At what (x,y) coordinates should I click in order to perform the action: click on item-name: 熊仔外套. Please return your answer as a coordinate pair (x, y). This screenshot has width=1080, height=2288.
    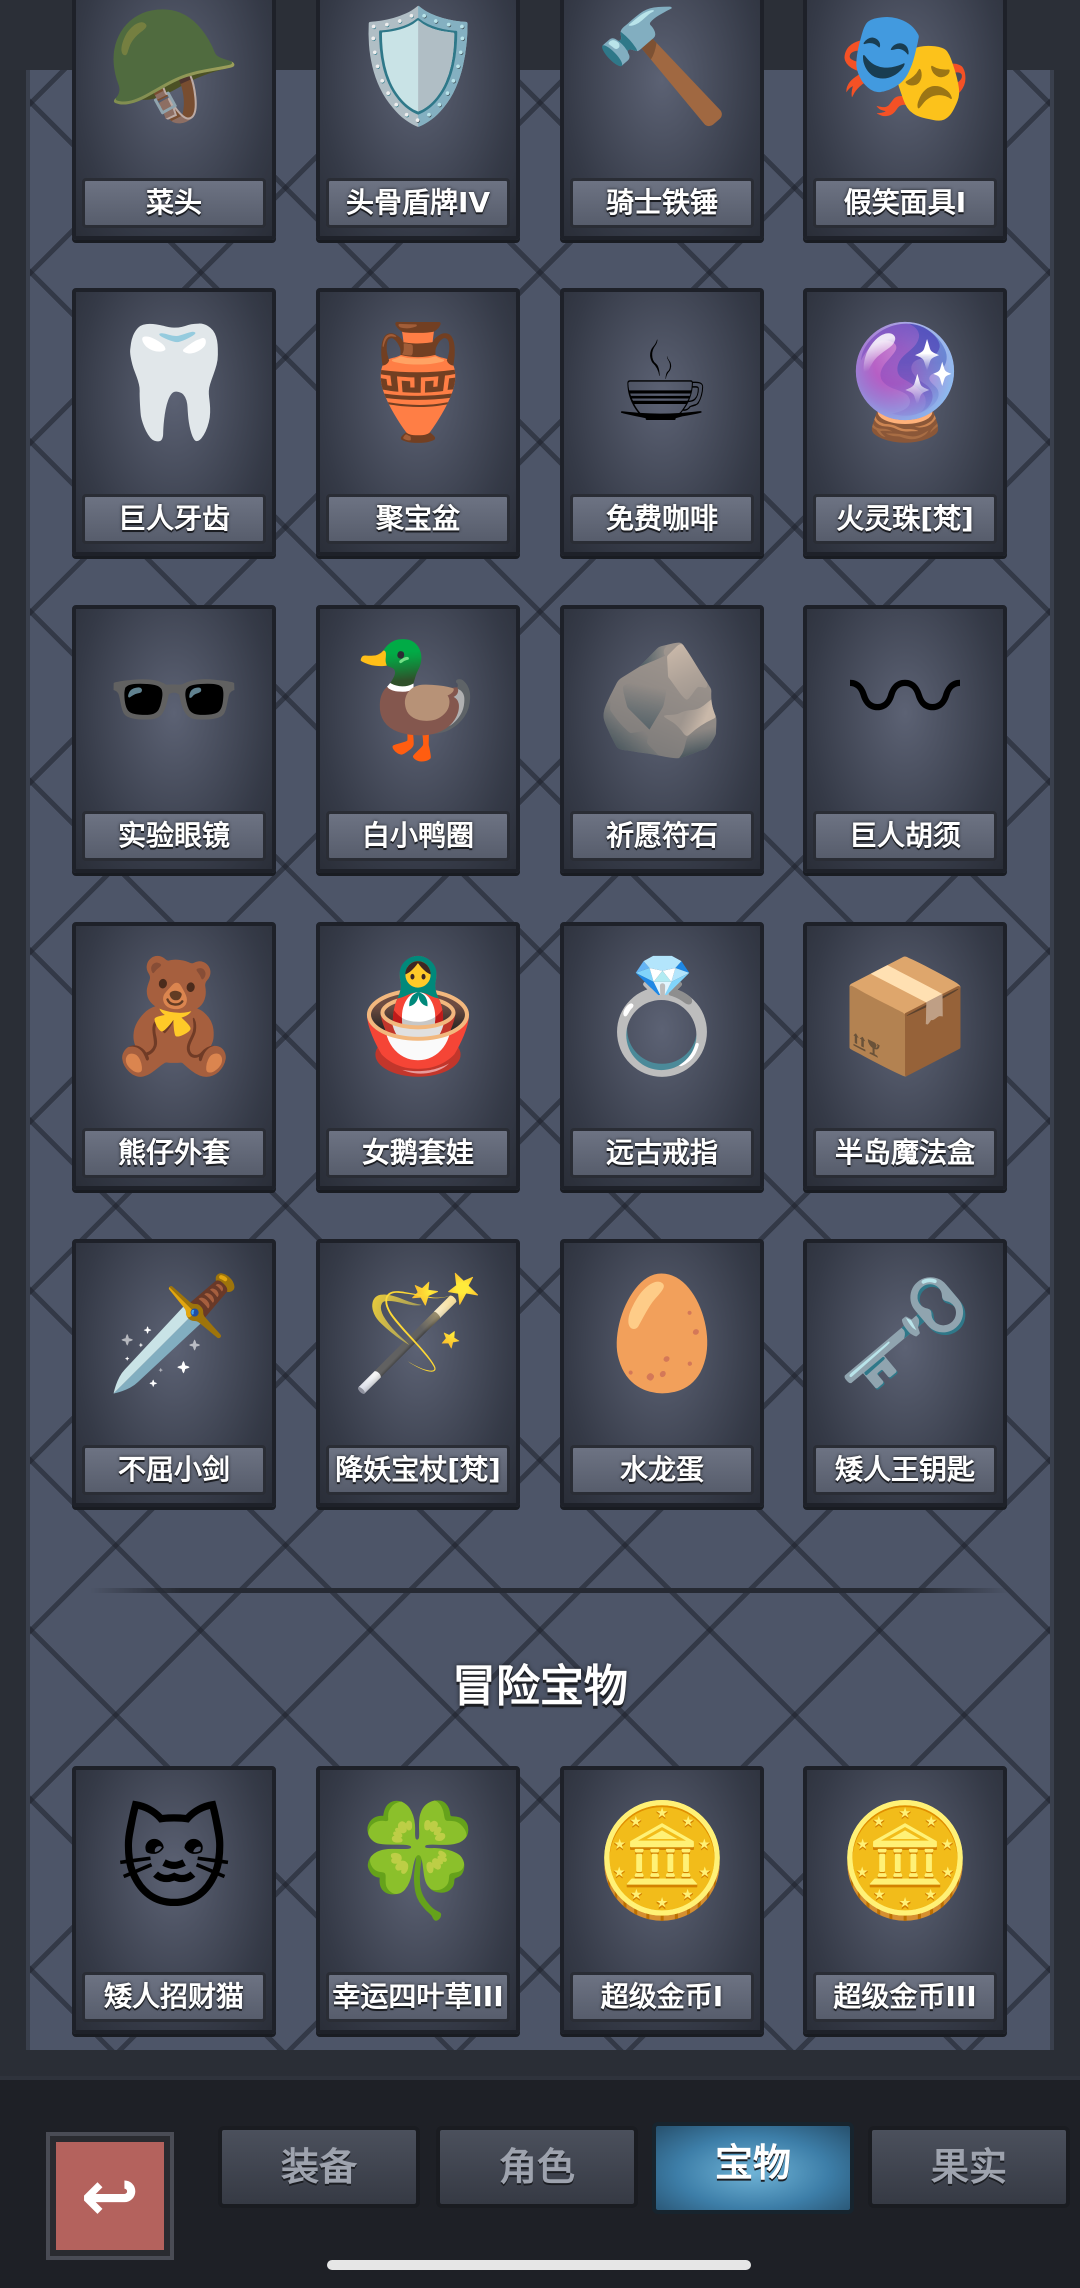
    Looking at the image, I should click on (174, 1153).